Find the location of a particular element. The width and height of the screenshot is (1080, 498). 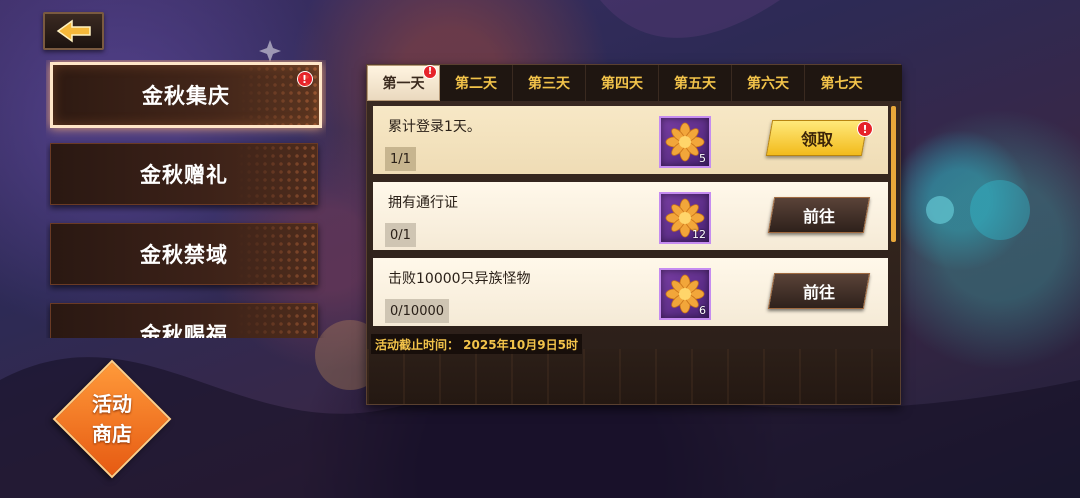

tab-day-1: 第一天 ! is located at coordinates (403, 83).